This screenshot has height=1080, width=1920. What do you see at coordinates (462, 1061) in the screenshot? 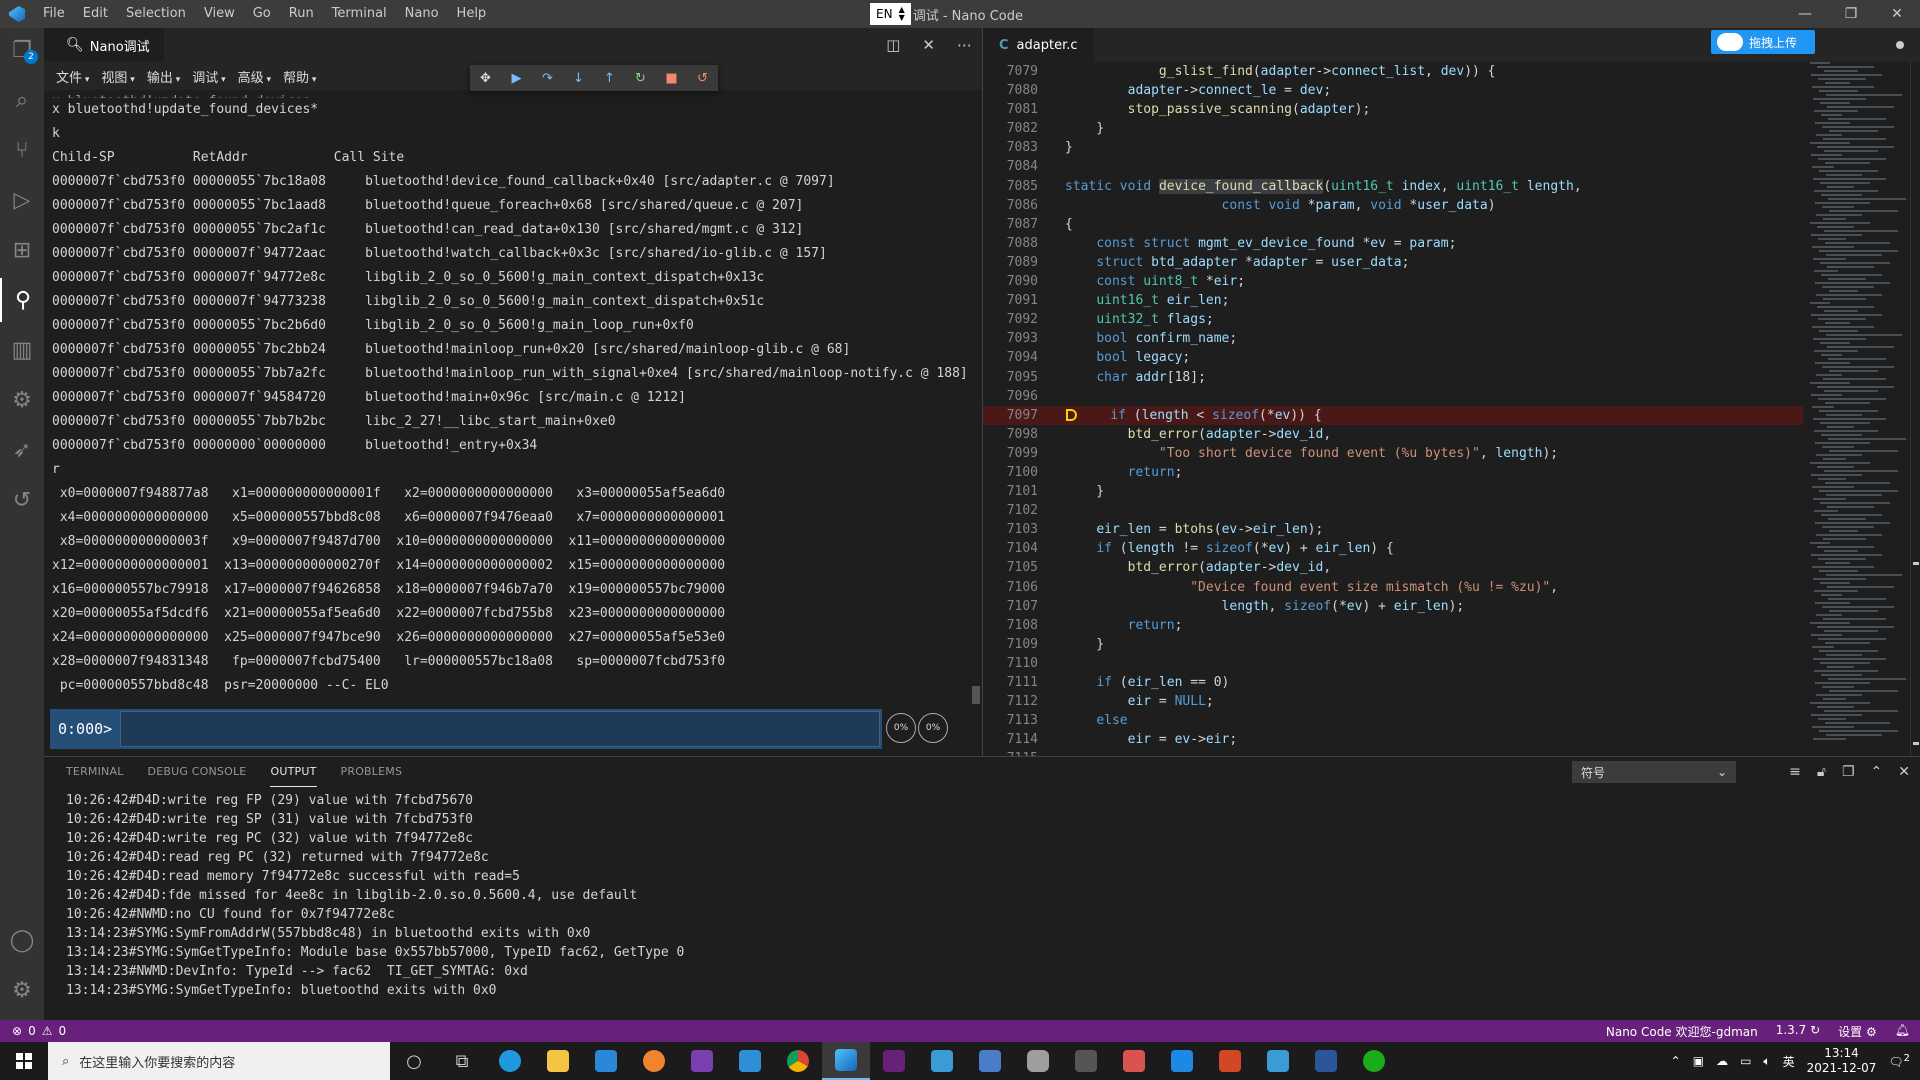
I see `task-view-icon: ⧉` at bounding box center [462, 1061].